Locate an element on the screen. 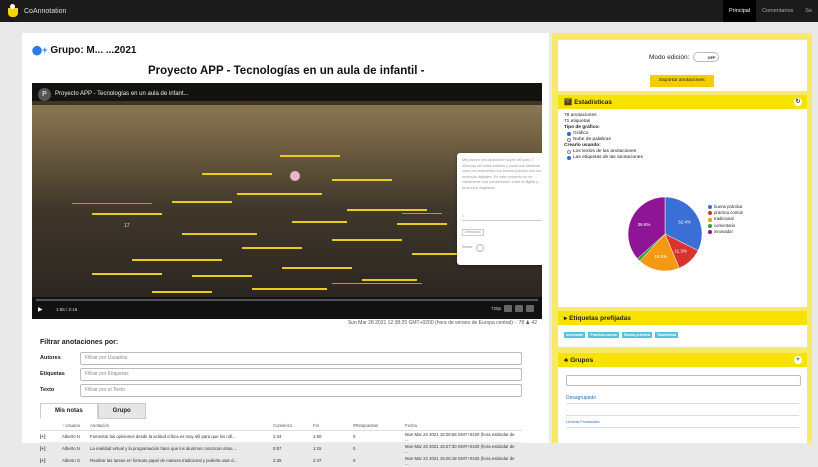 This screenshot has width=818, height=467. share-label: Share: is located at coordinates (468, 247).